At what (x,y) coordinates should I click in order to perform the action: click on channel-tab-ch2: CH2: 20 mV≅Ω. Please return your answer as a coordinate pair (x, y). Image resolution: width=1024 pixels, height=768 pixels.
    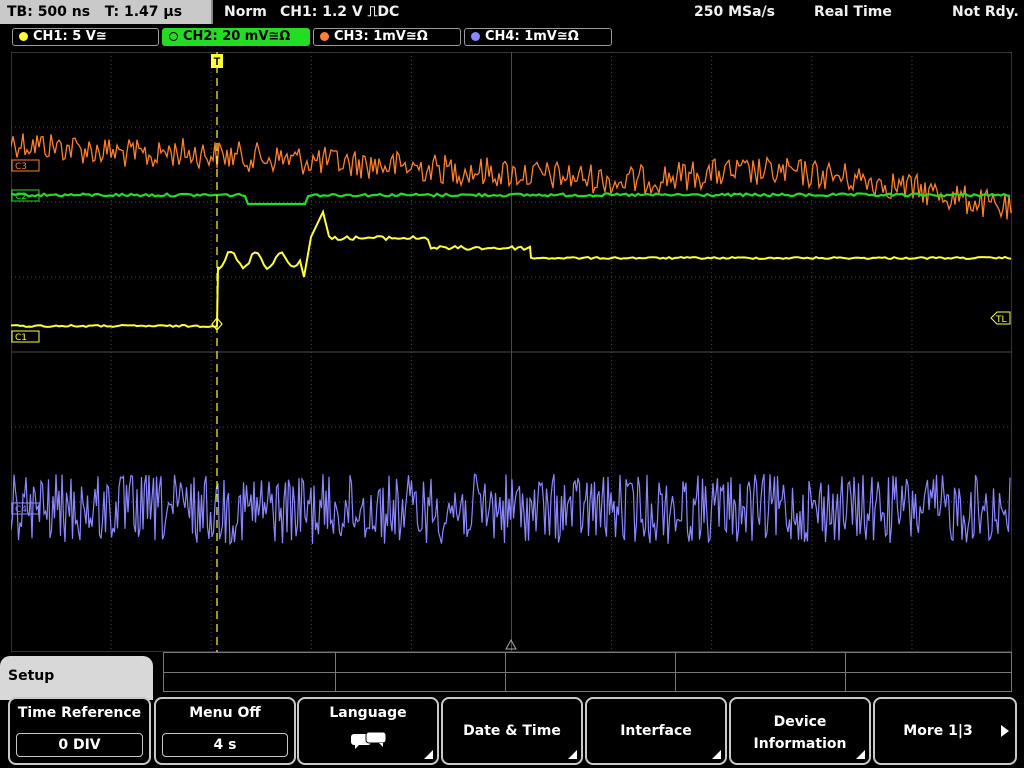
    Looking at the image, I should click on (236, 37).